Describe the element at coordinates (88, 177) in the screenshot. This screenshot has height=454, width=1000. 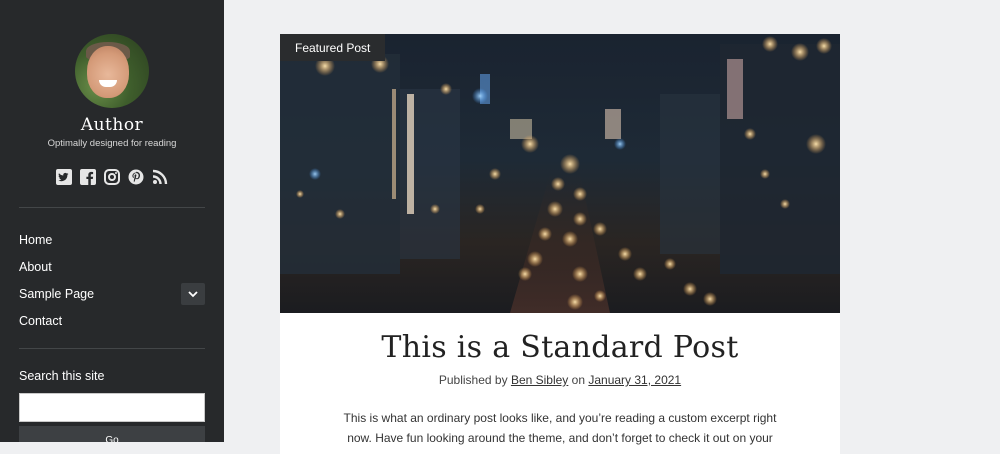
I see `facebook-icon` at that location.